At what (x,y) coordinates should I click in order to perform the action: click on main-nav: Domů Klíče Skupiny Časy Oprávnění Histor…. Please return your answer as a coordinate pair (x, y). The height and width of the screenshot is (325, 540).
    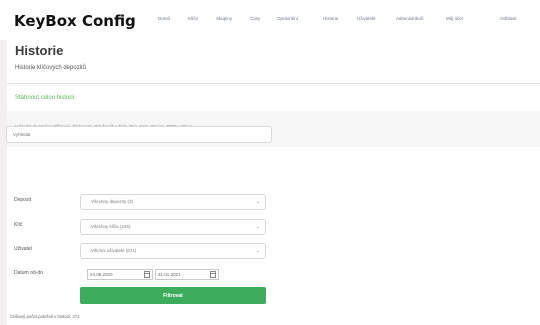
    Looking at the image, I should click on (349, 22).